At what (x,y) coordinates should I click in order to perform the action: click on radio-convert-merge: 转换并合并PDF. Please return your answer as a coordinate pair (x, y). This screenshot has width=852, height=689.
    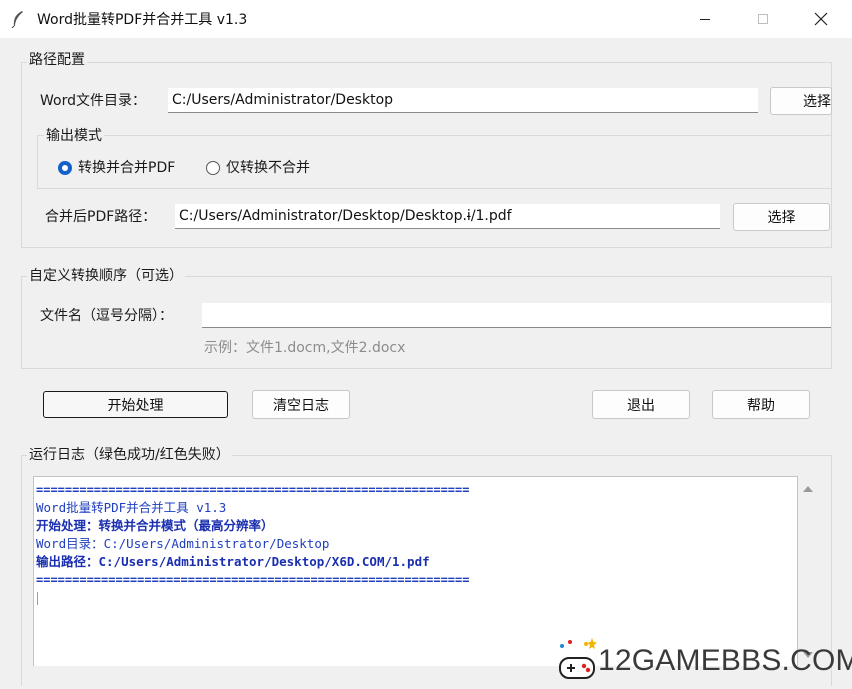
    Looking at the image, I should click on (116, 168).